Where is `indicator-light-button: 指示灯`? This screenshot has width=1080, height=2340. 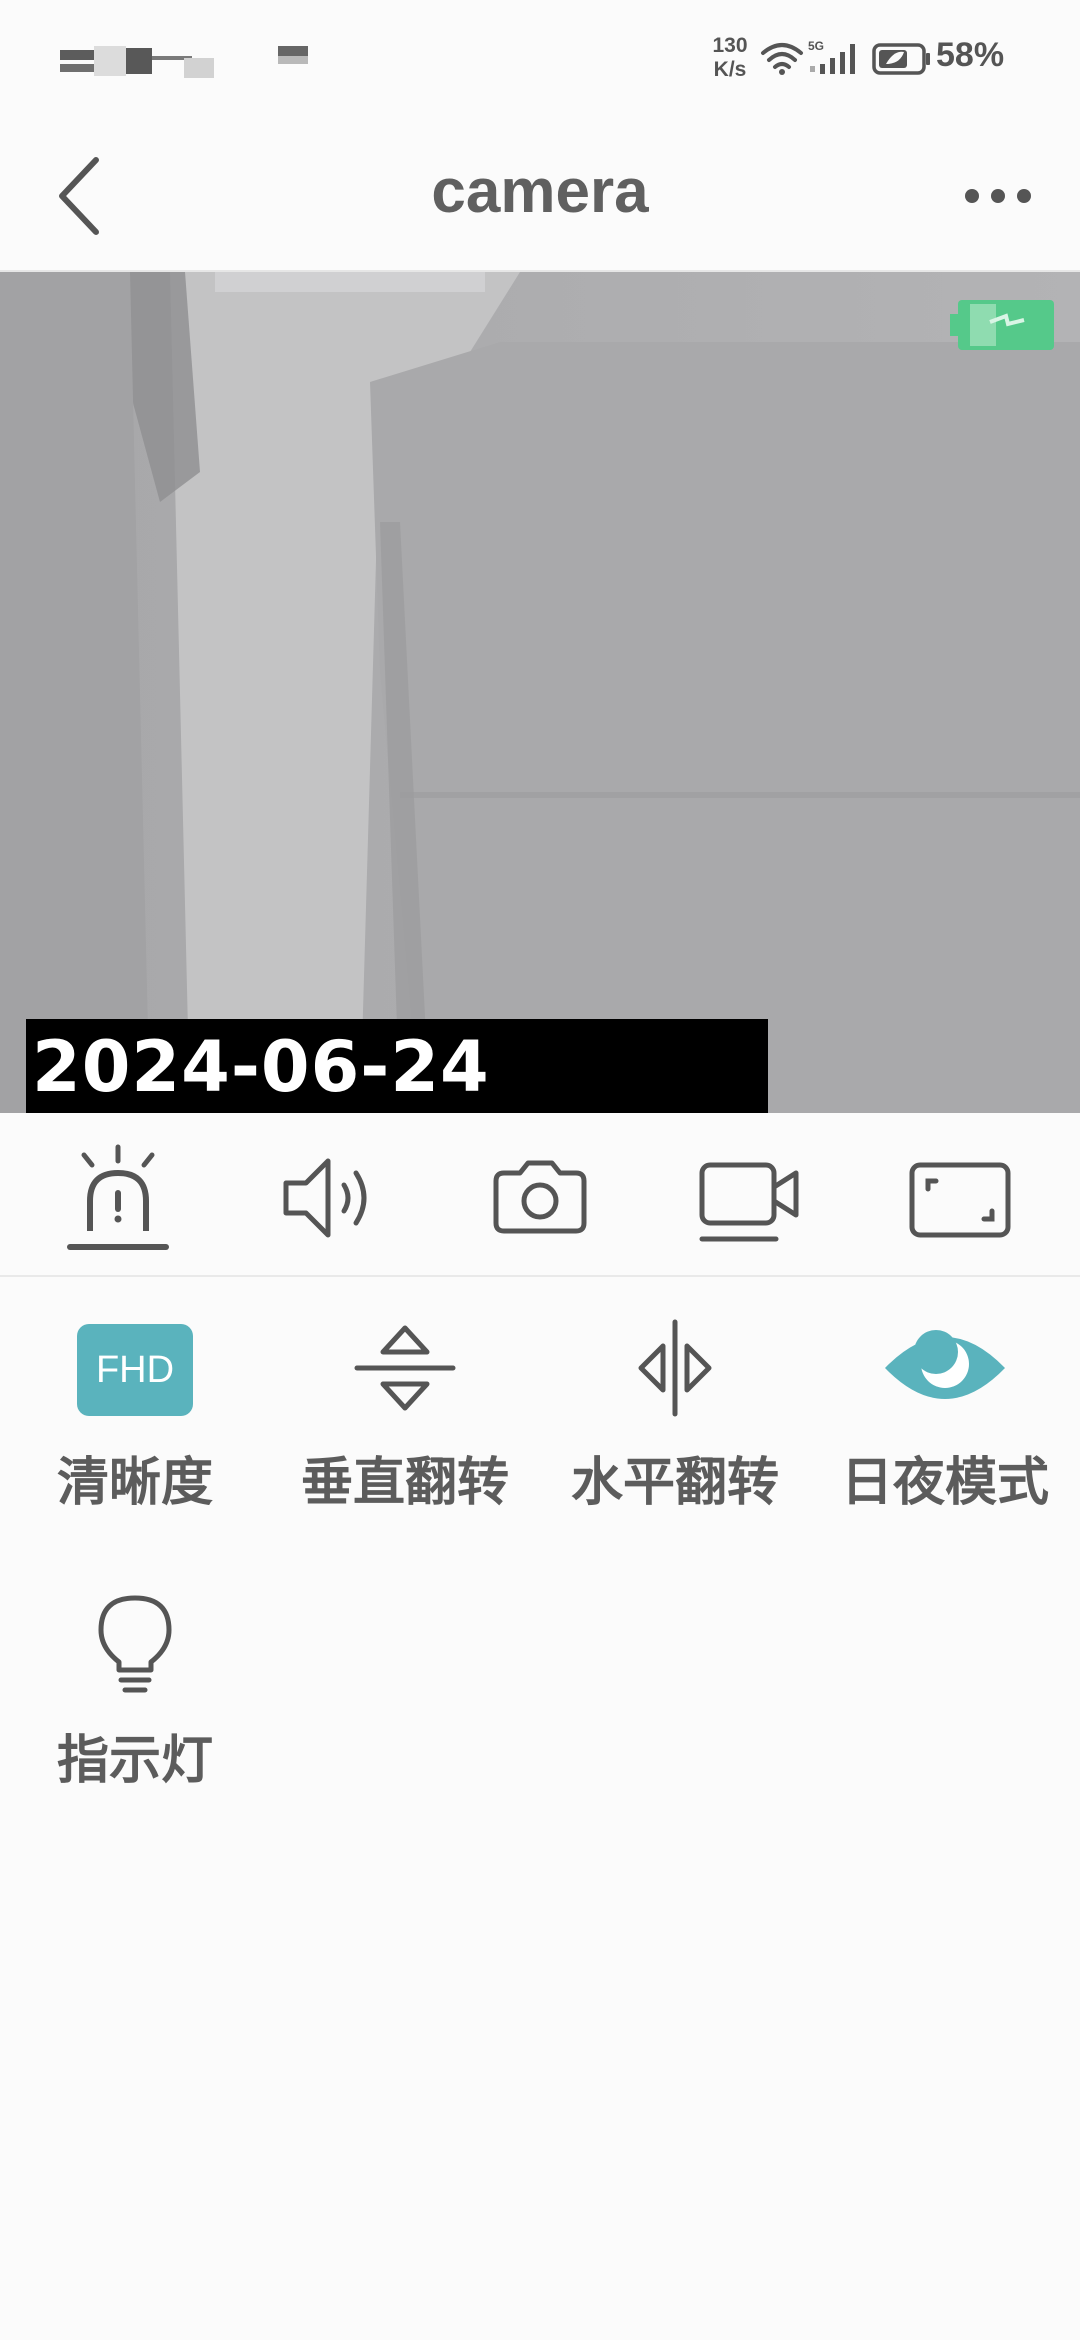 indicator-light-button: 指示灯 is located at coordinates (135, 1691).